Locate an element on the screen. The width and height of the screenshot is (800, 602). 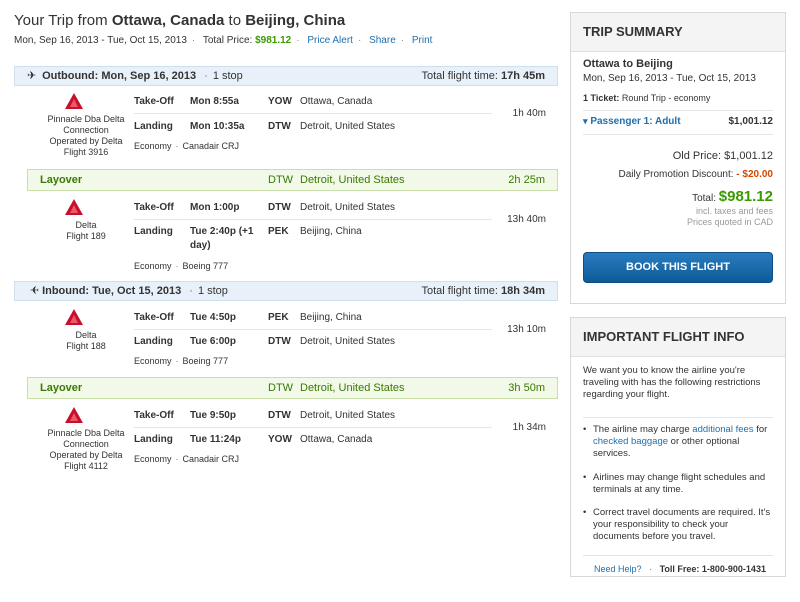
print-link: Print is located at coordinates (422, 40).